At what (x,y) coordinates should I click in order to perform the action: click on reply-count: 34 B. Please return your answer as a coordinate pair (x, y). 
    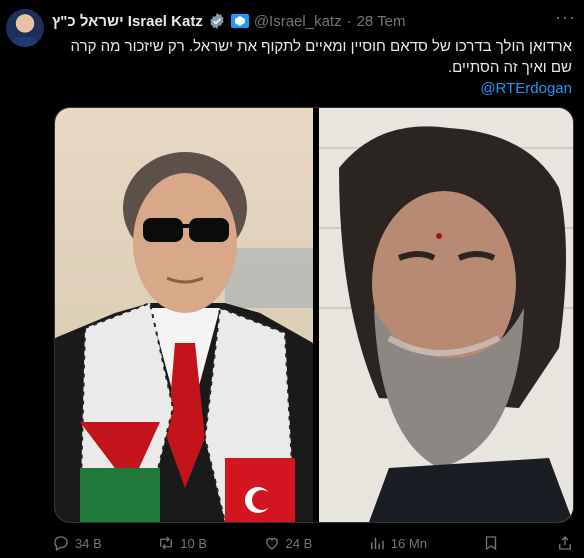
    Looking at the image, I should click on (88, 543).